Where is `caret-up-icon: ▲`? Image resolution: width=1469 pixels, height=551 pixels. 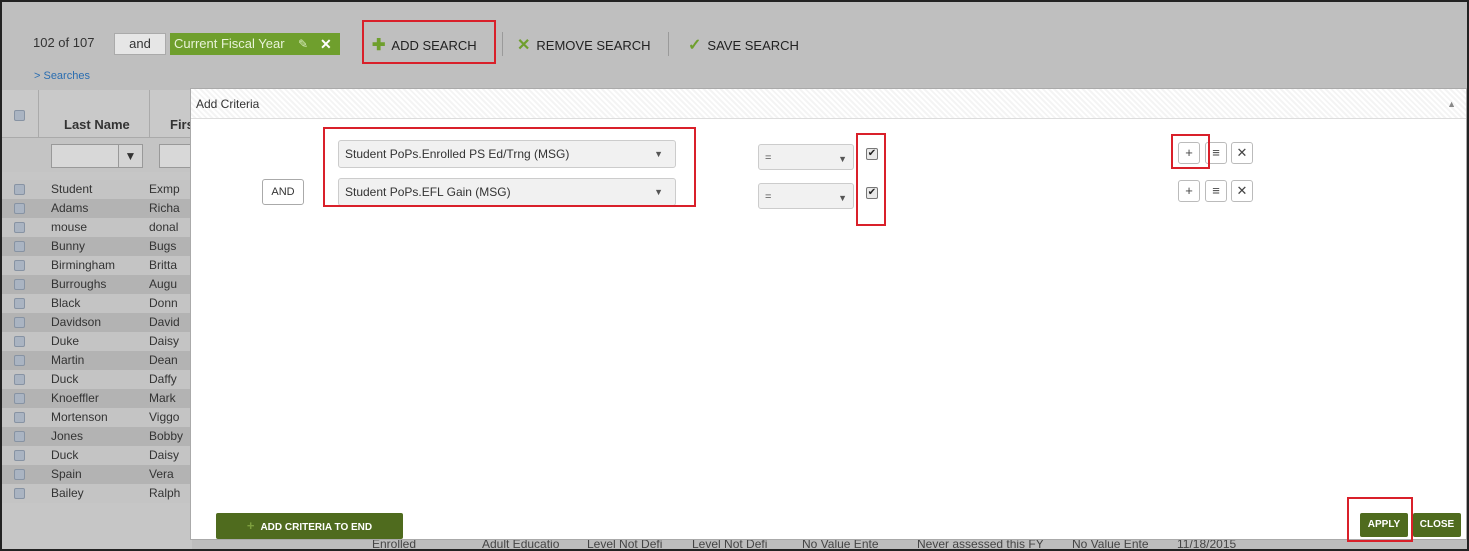 caret-up-icon: ▲ is located at coordinates (1451, 104).